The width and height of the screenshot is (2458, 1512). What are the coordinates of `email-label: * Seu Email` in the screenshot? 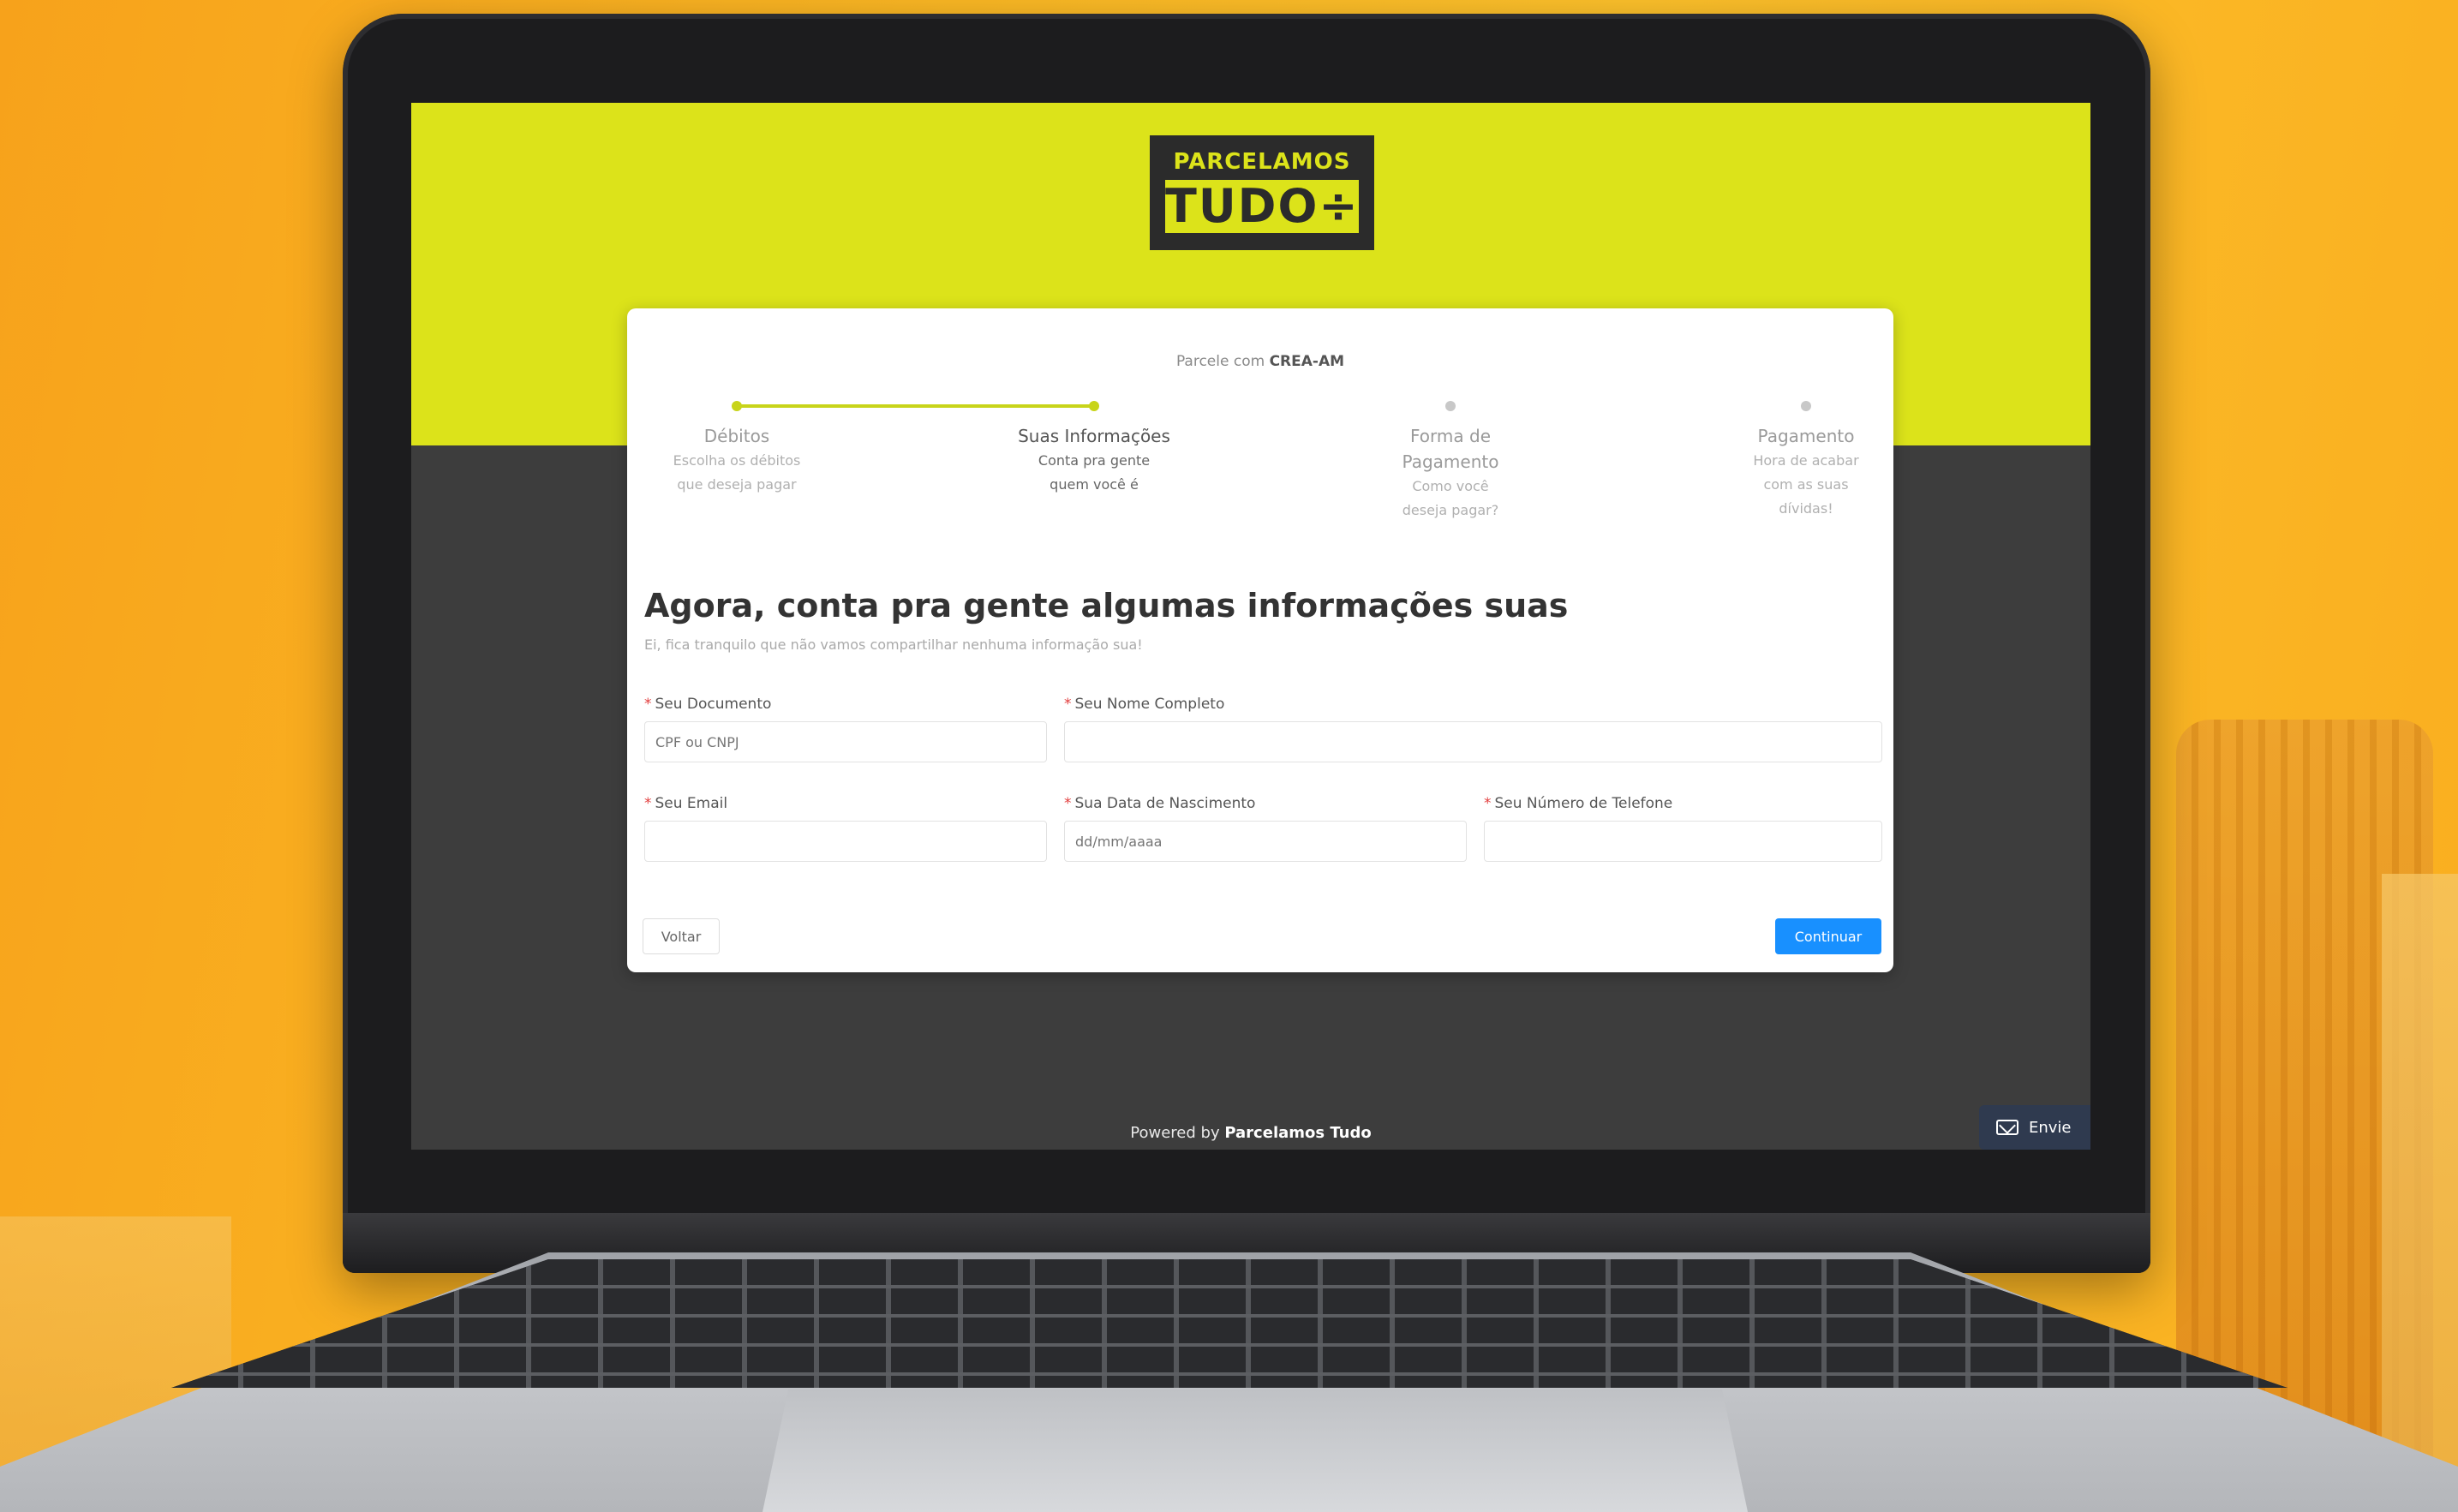 It's located at (686, 803).